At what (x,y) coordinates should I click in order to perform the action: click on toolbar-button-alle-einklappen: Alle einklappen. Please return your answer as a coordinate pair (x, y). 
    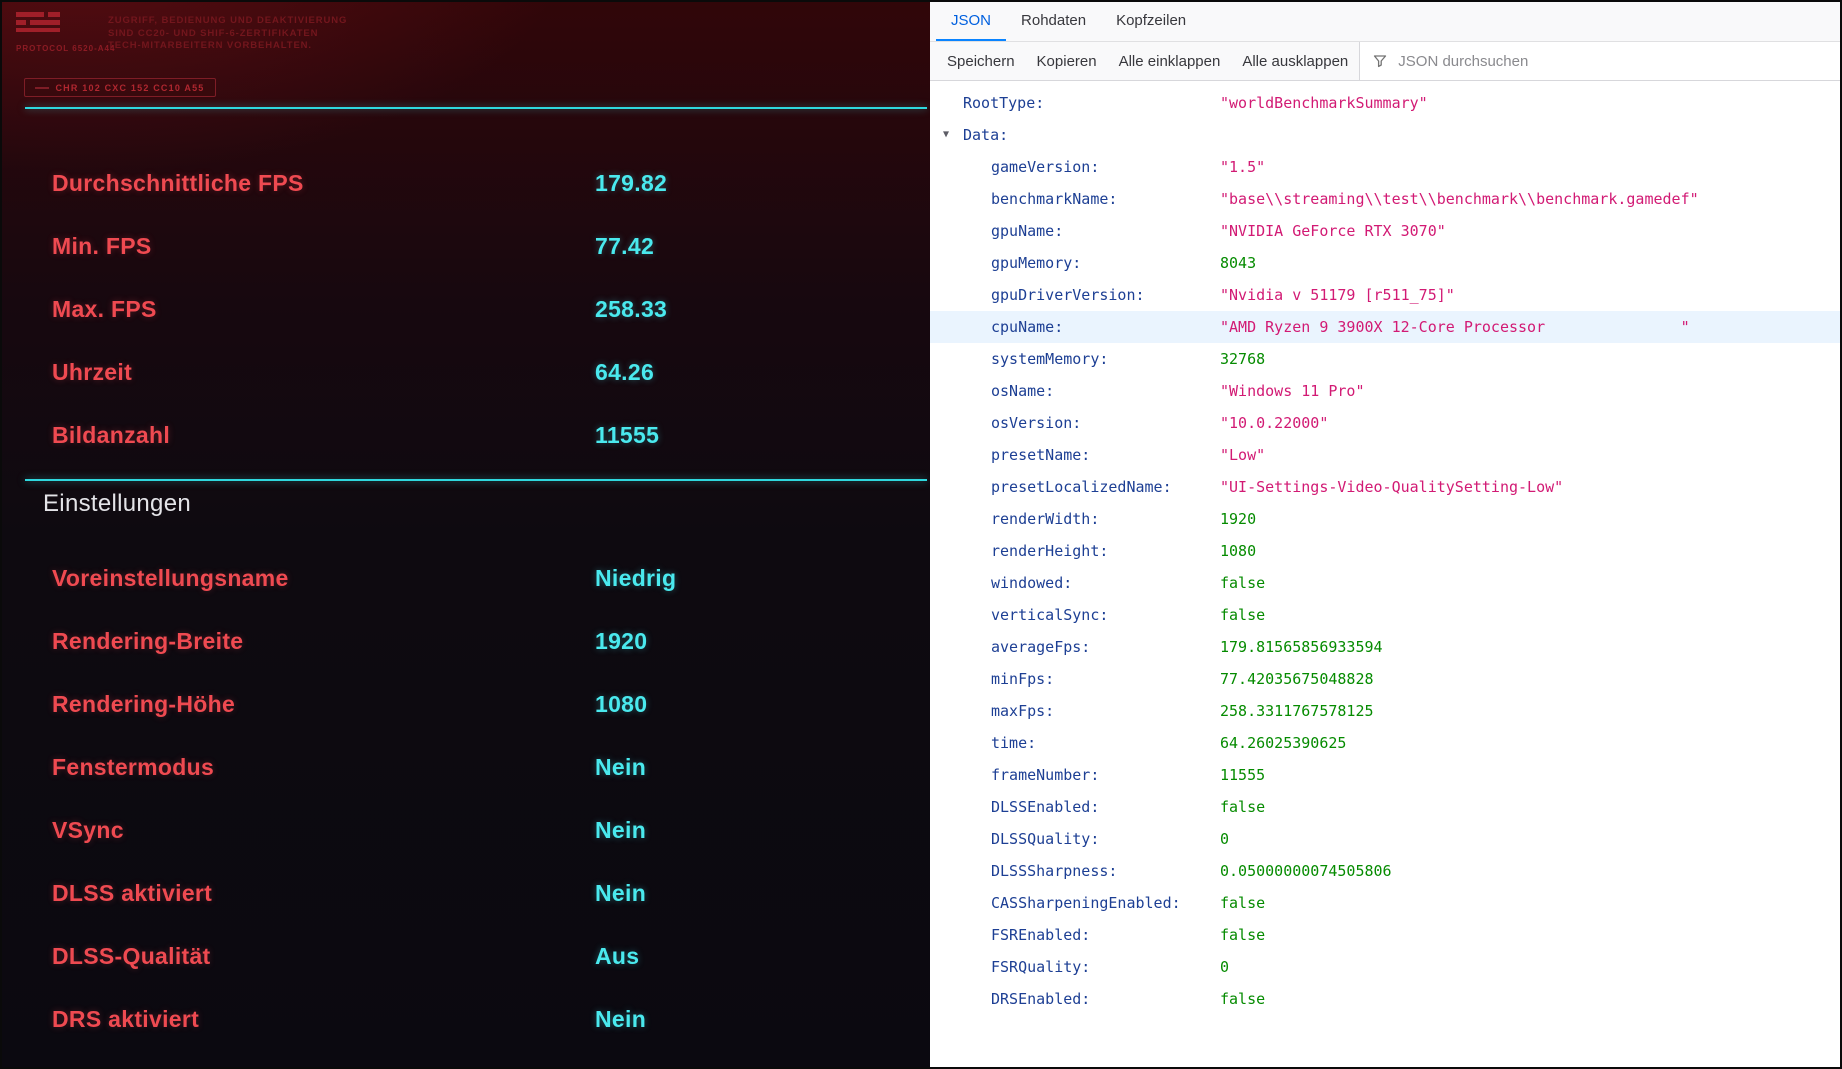
    Looking at the image, I should click on (1170, 61).